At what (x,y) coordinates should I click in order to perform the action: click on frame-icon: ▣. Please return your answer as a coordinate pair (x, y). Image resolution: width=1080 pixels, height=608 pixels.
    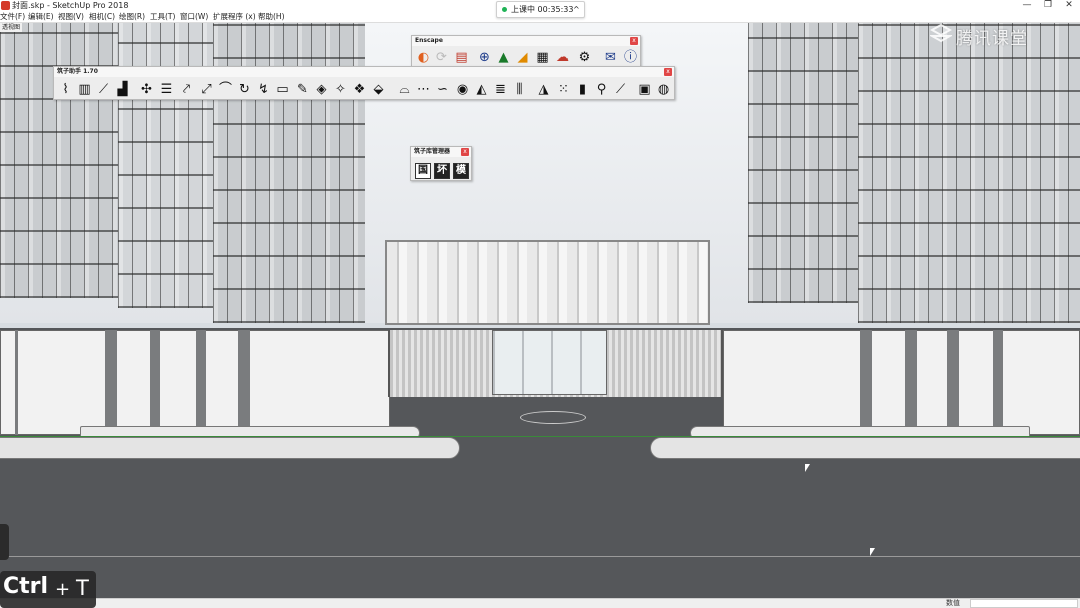
    Looking at the image, I should click on (644, 89).